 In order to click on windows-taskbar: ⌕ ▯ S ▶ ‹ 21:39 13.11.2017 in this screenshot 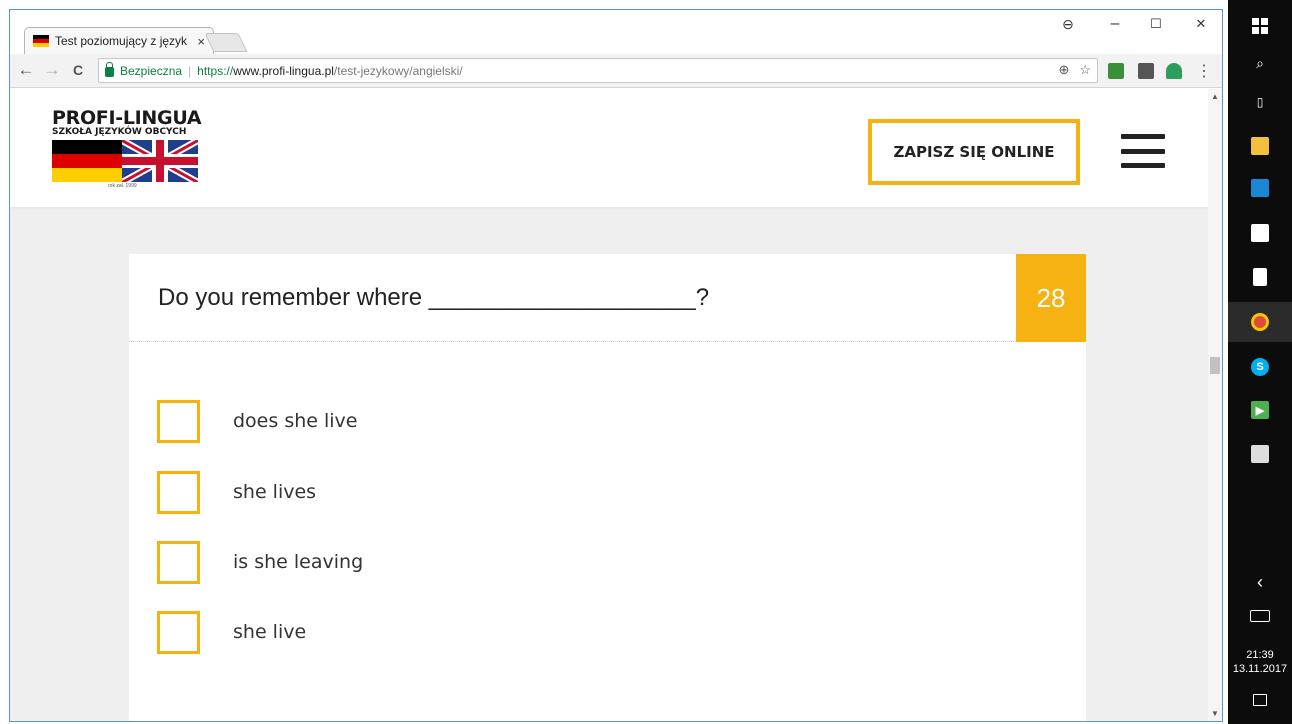, I will do `click(1260, 362)`.